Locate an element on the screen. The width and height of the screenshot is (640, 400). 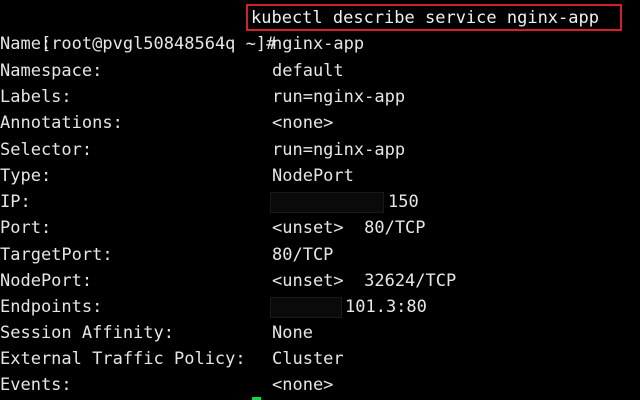
field-row-port: Port: <unset> 80/TCP is located at coordinates (320, 228).